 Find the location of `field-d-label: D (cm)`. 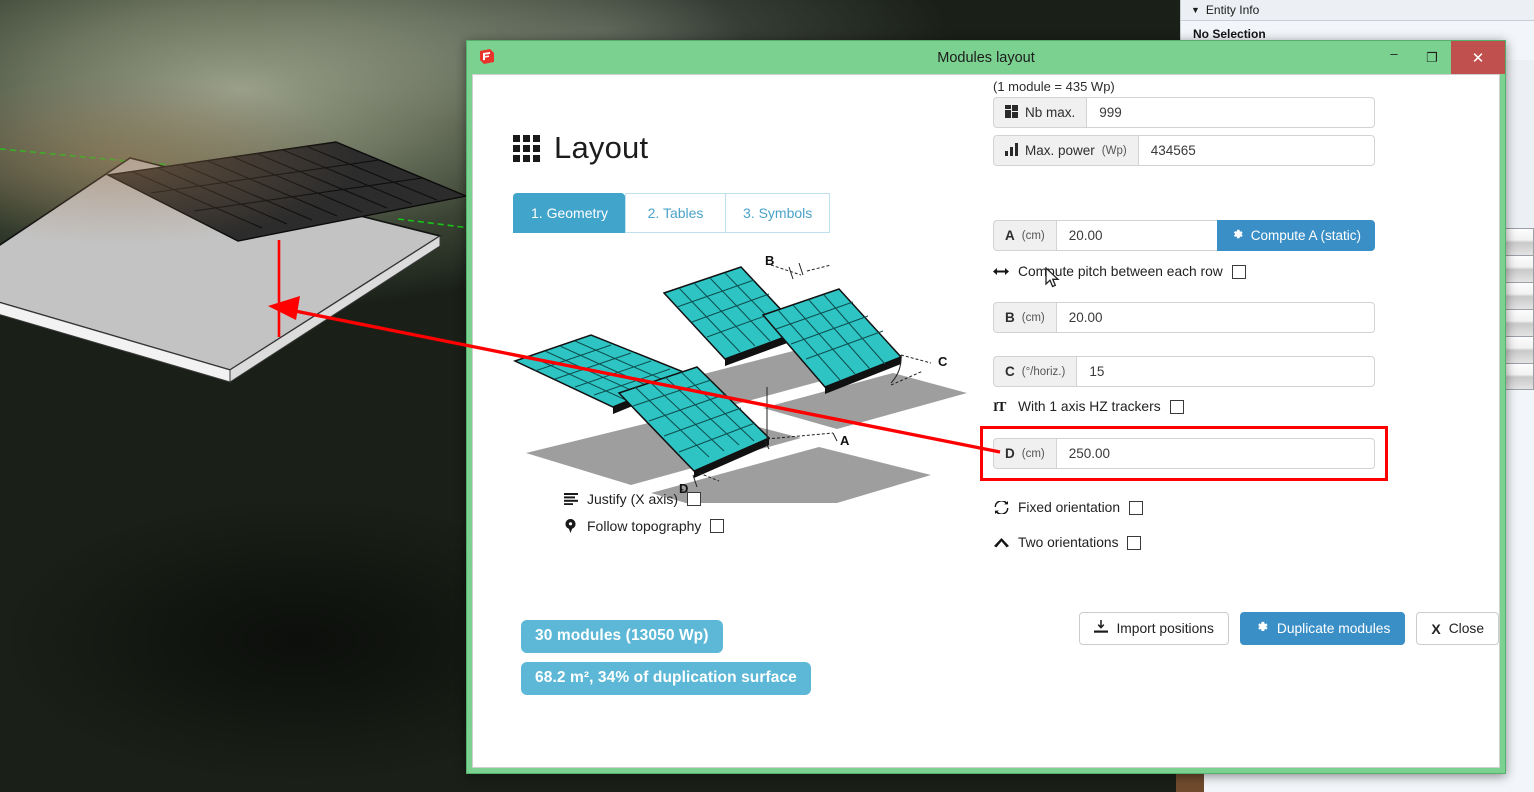

field-d-label: D (cm) is located at coordinates (1024, 453).